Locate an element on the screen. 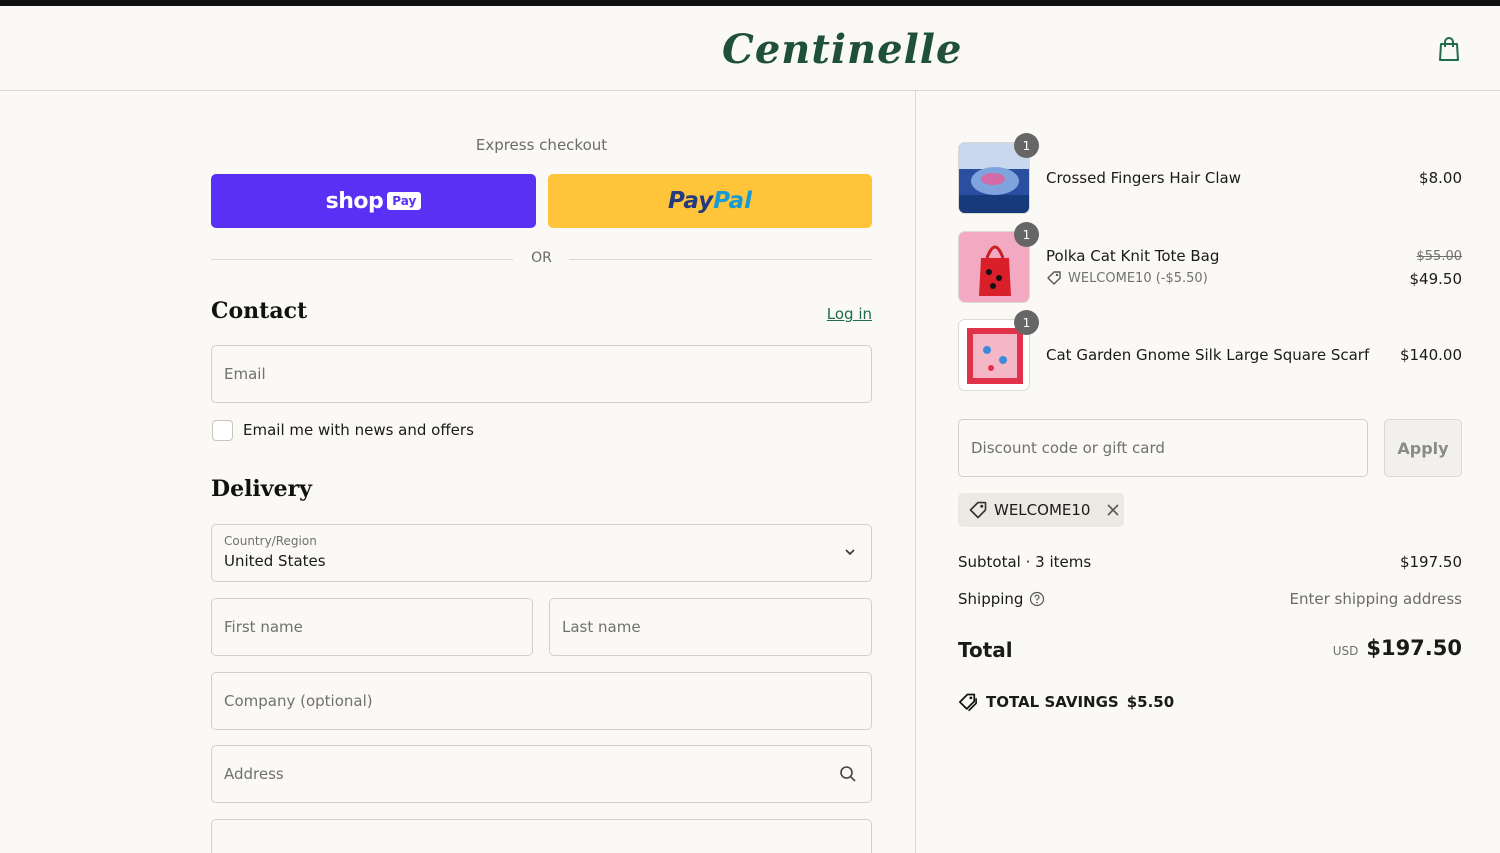 The image size is (1500, 853). email-field is located at coordinates (541, 374).